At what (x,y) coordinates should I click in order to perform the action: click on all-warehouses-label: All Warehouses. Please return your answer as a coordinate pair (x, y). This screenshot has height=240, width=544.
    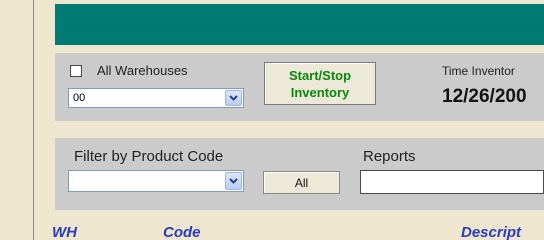
    Looking at the image, I should click on (142, 70).